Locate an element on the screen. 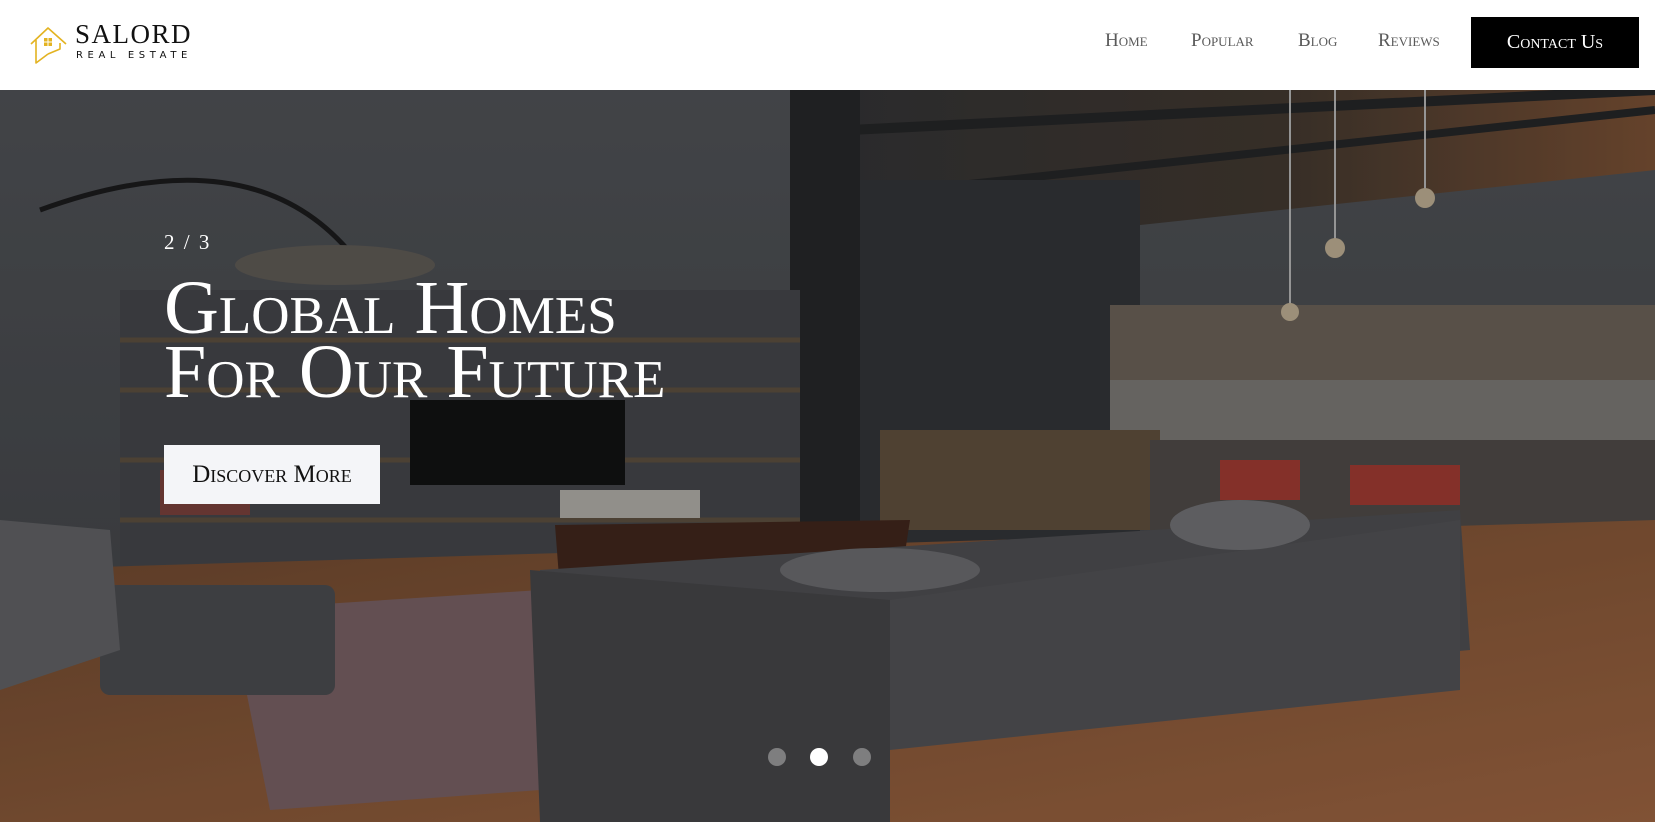 This screenshot has width=1655, height=822. nav-item-home: Home is located at coordinates (1126, 41).